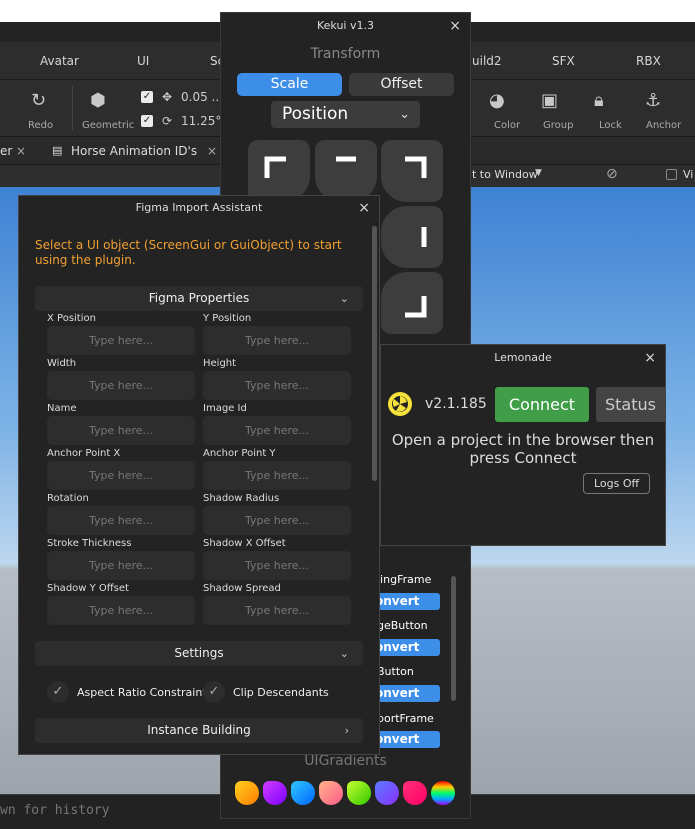 This screenshot has height=829, width=695. Describe the element at coordinates (401, 84) in the screenshot. I see `offset-button: Offset` at that location.